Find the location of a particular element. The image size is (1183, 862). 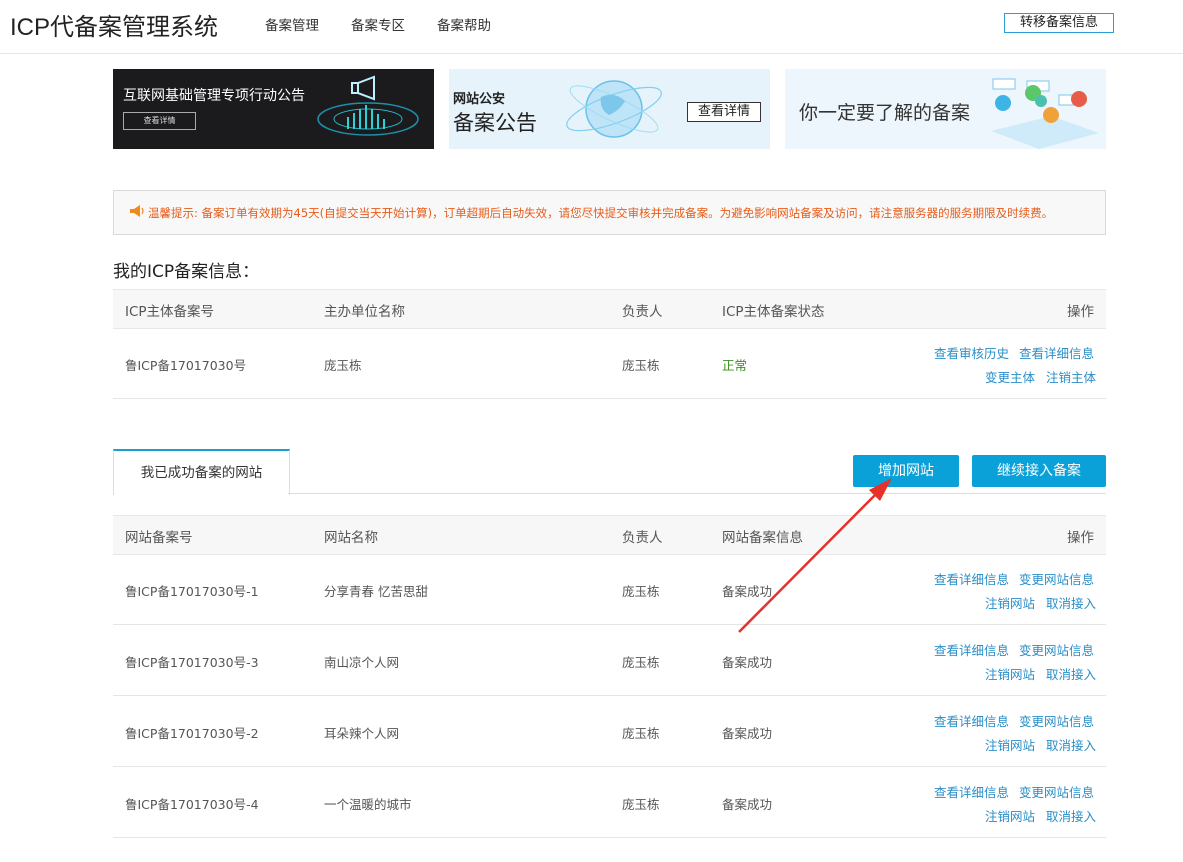

cancel-entity-link: 注销主体 is located at coordinates (1071, 376).